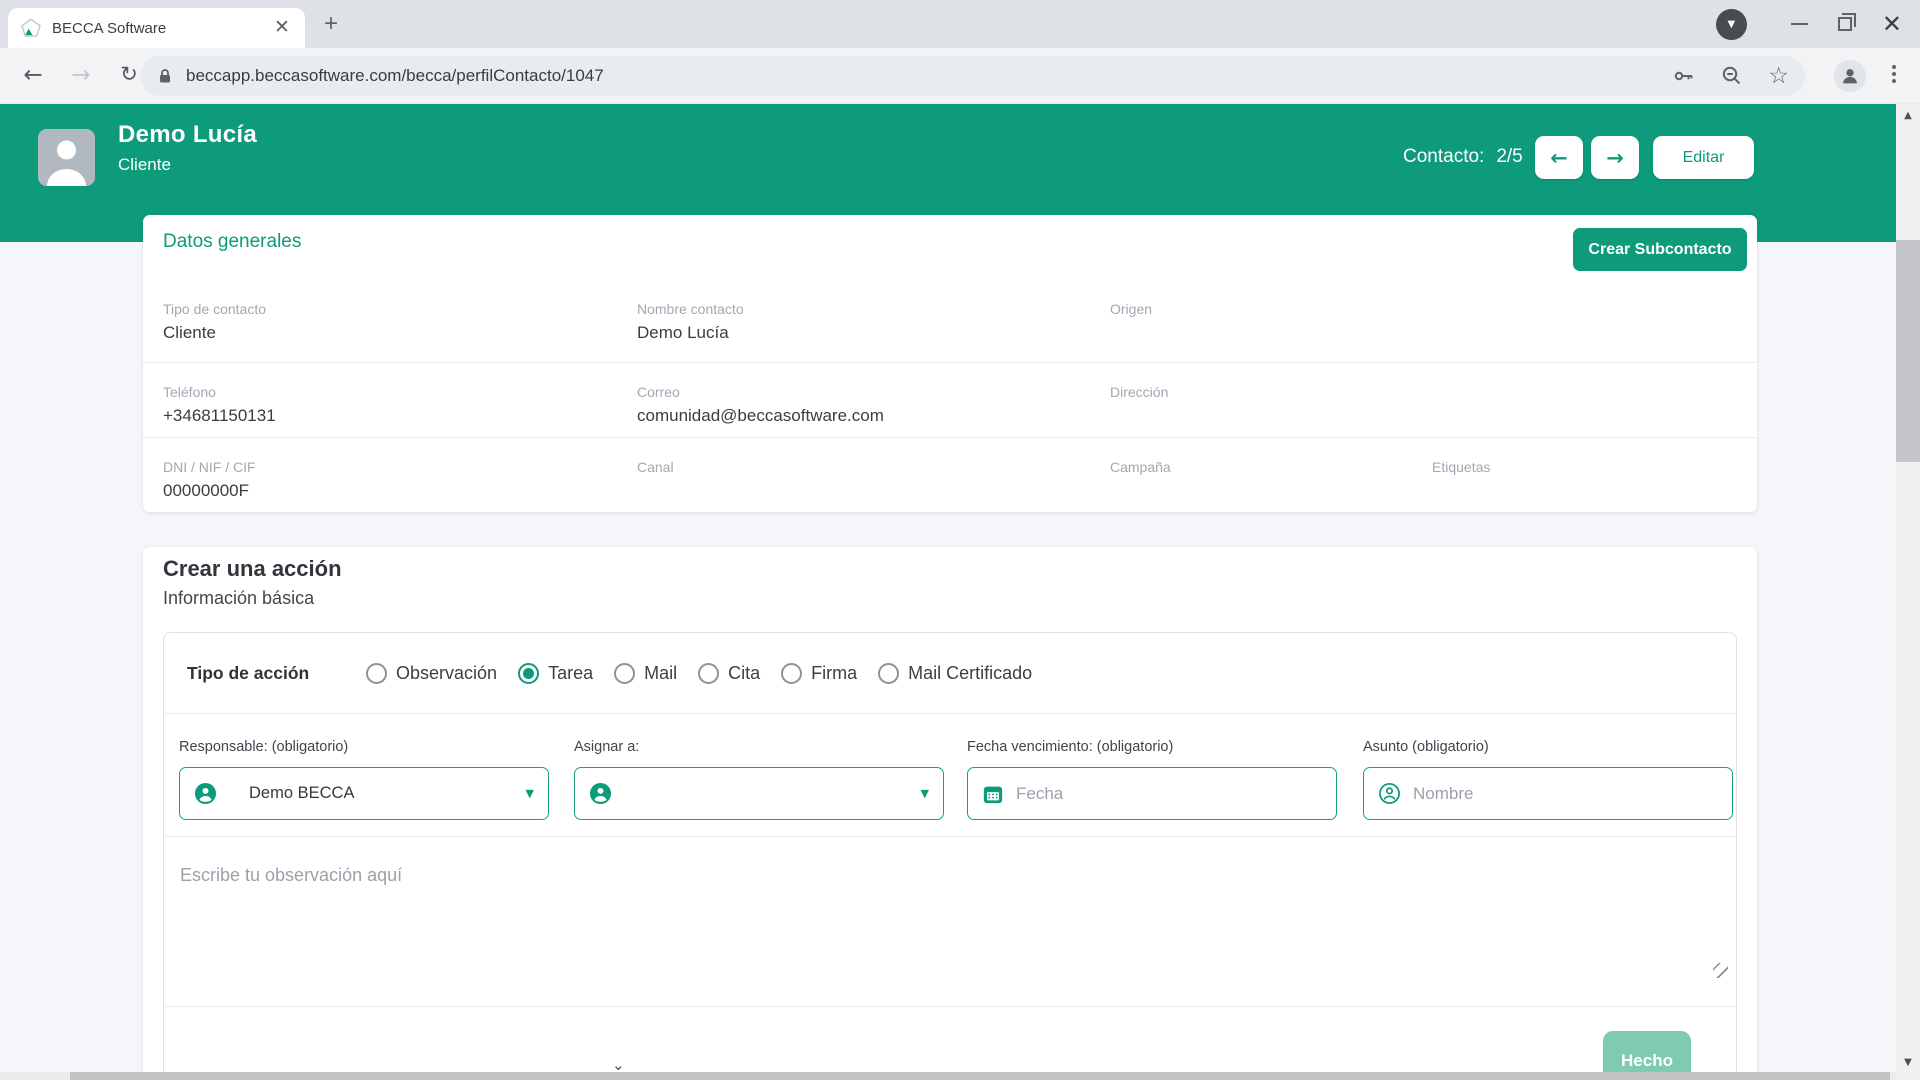  Describe the element at coordinates (658, 392) in the screenshot. I see `field-label: Correo` at that location.